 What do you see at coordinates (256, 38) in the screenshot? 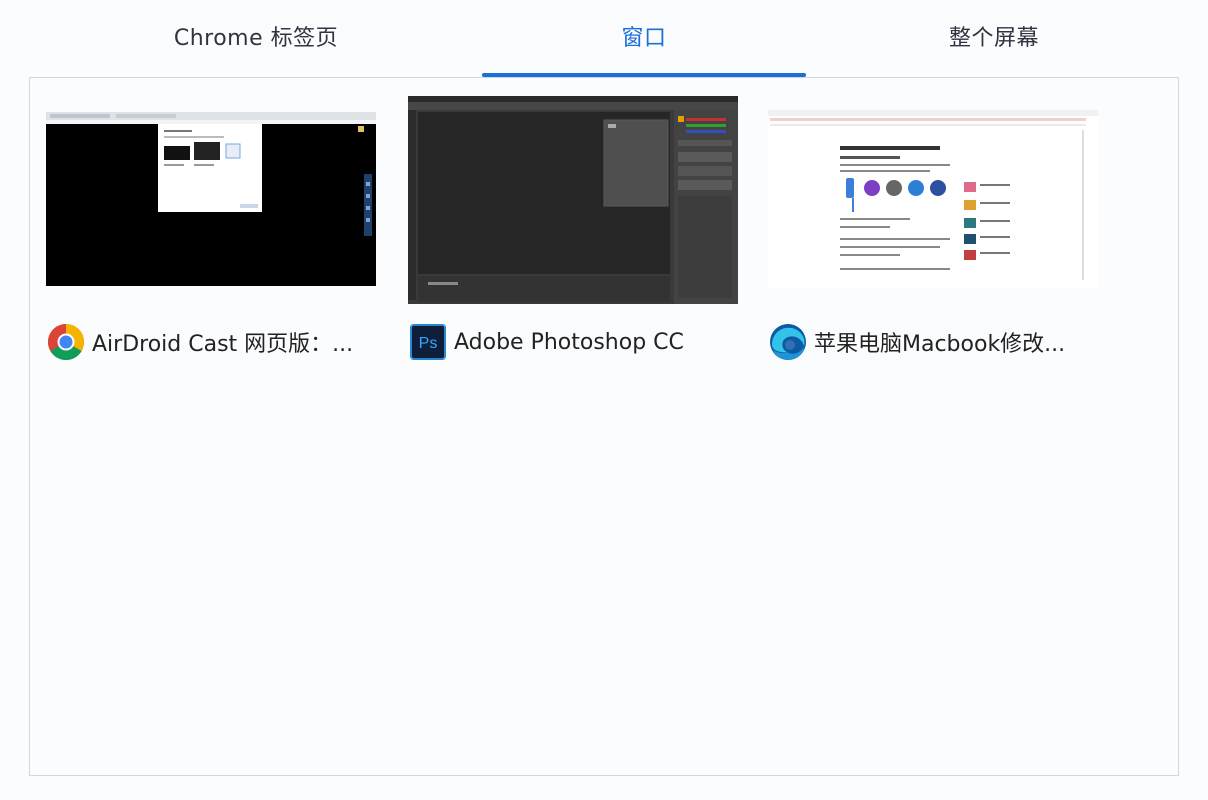
I see `tab-label: Chrome 标签页` at bounding box center [256, 38].